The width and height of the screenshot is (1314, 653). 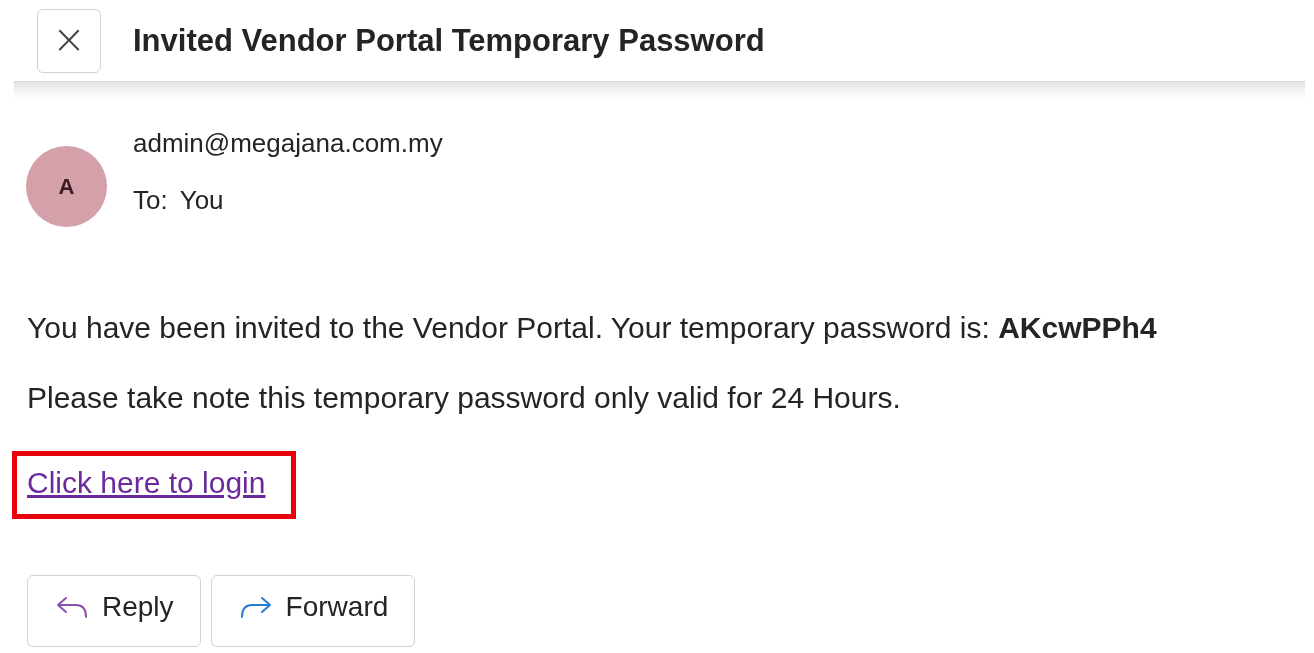 What do you see at coordinates (592, 328) in the screenshot?
I see `message-paragraph: You have been invited to the Vendor Portal. Your temporary password is: AKcwPPh4` at bounding box center [592, 328].